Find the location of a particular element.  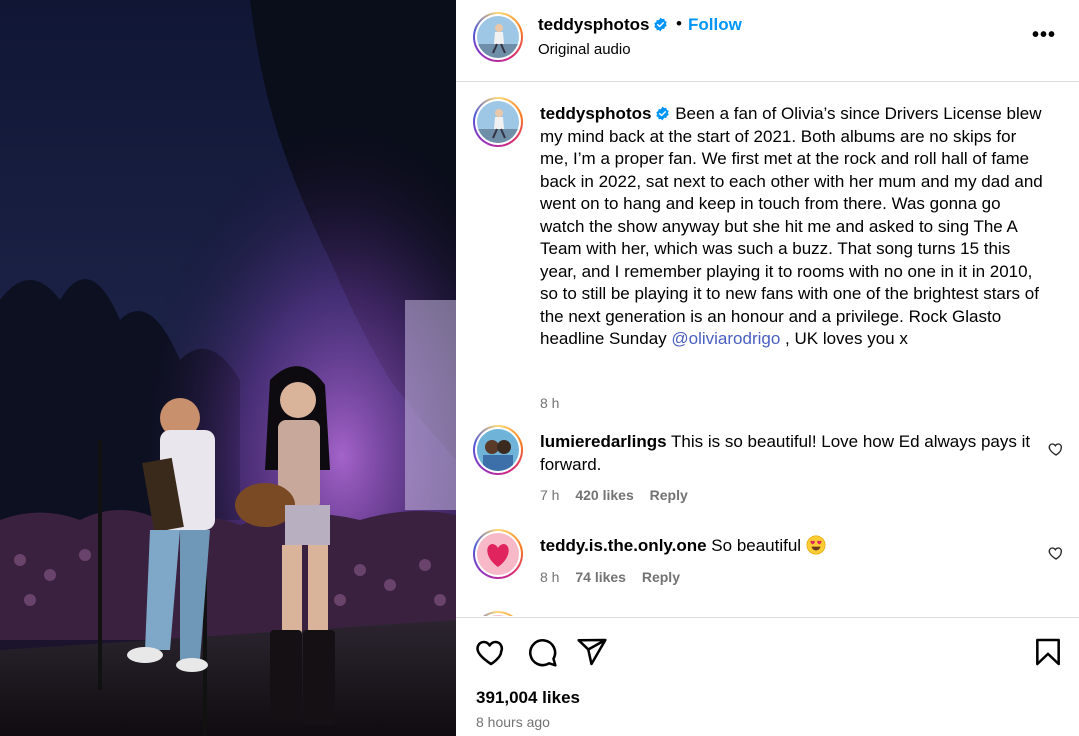

heart-icon is located at coordinates (491, 652).